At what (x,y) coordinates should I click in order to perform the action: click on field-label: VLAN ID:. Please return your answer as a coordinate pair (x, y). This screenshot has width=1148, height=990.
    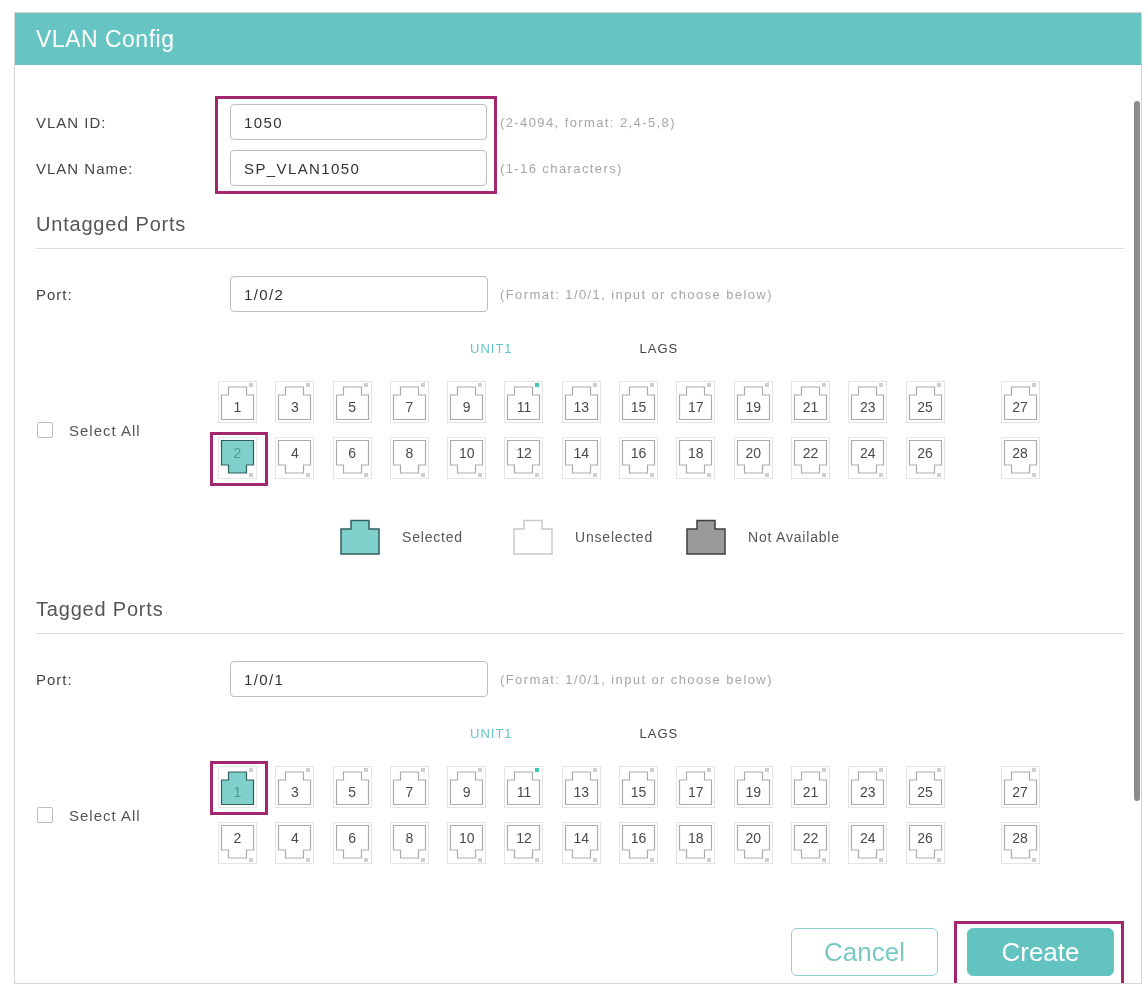
    Looking at the image, I should click on (72, 122).